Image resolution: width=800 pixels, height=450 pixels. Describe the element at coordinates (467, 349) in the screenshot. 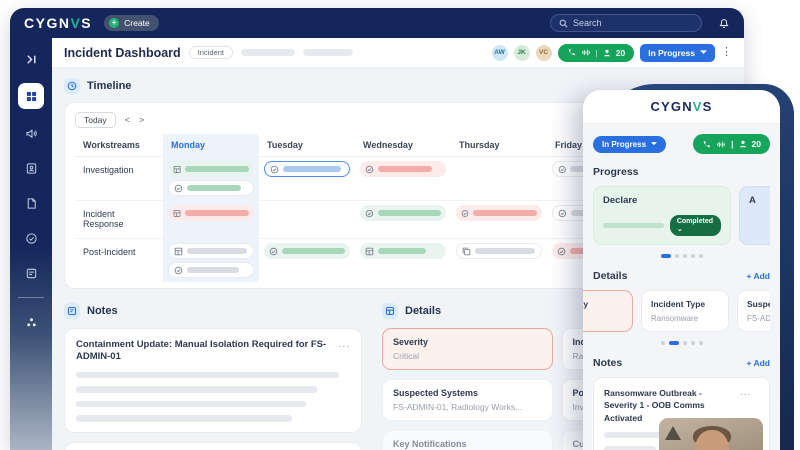

I see `detail-field-severity: Severity Critical` at that location.